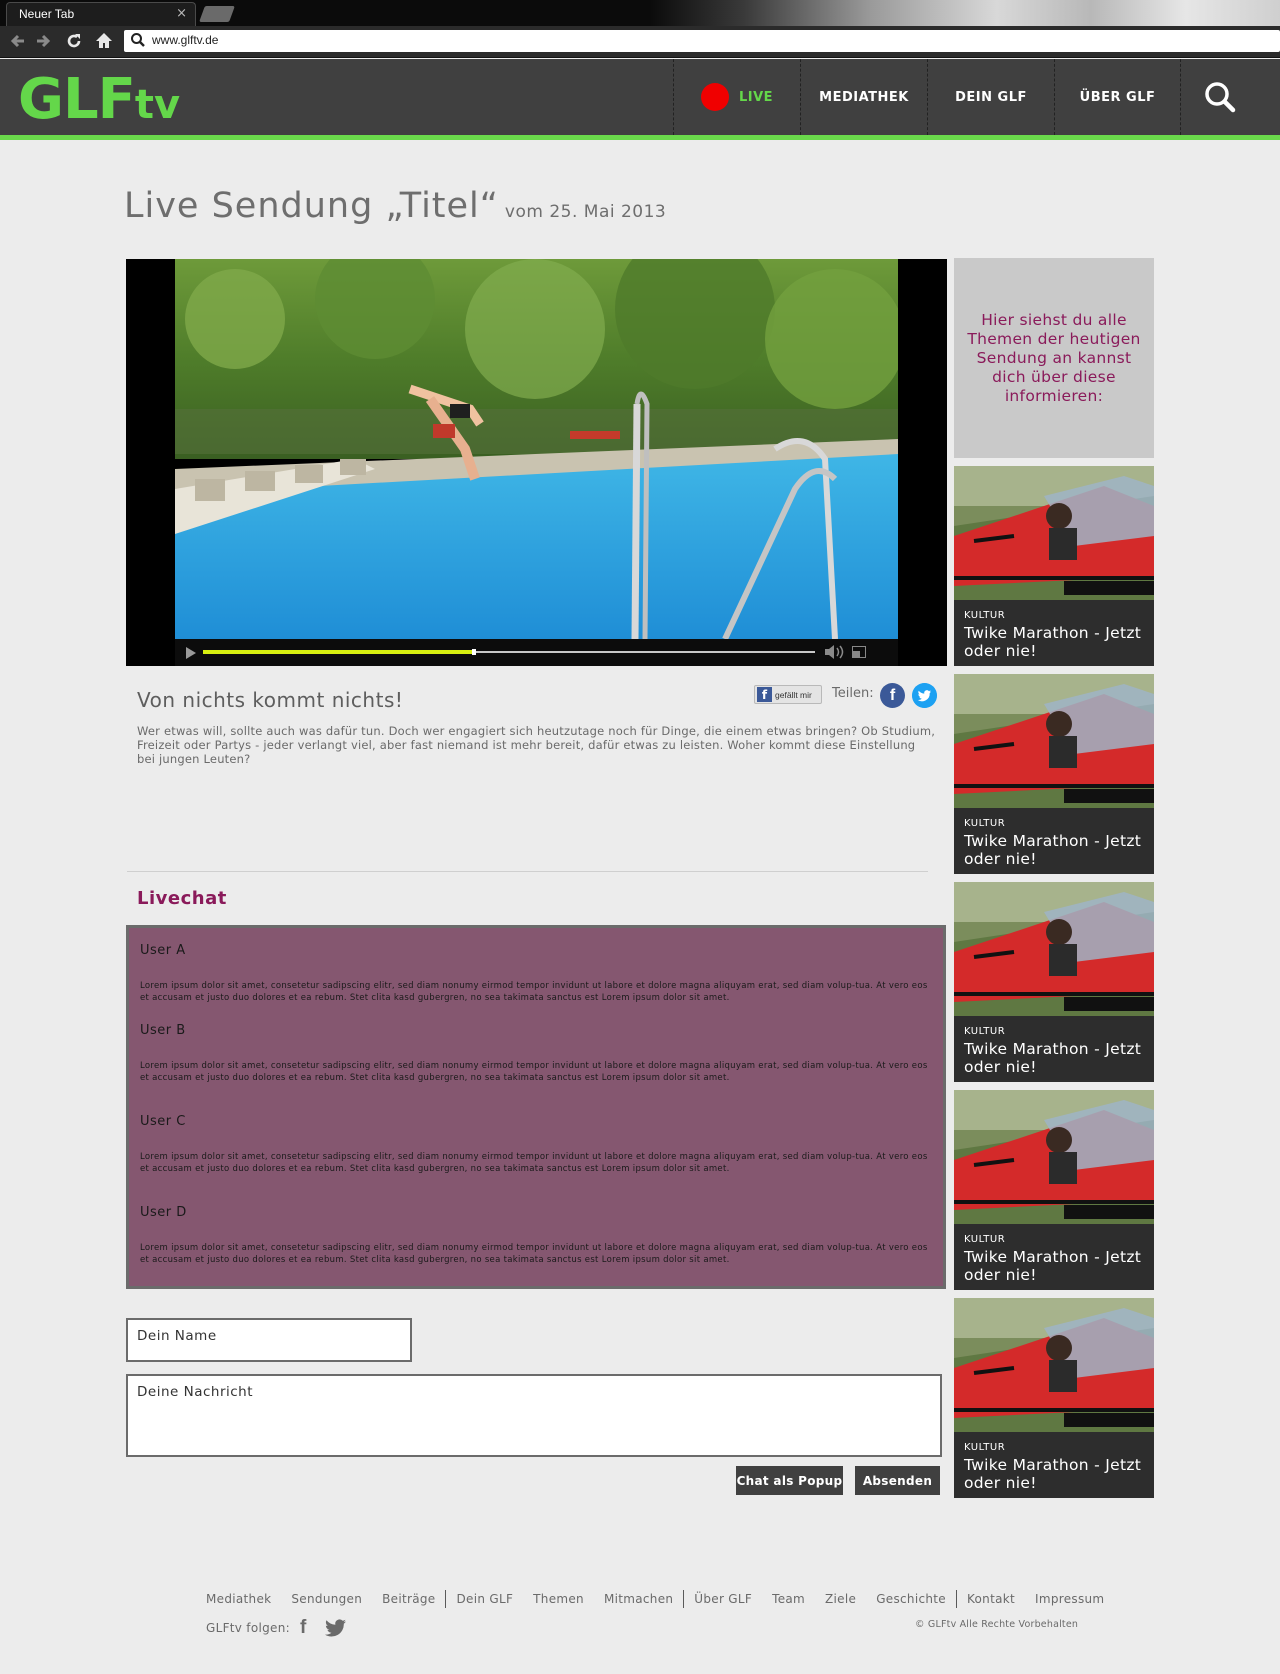 The width and height of the screenshot is (1280, 1674). What do you see at coordinates (326, 1599) in the screenshot?
I see `footer-link-sendungen: Sendungen` at bounding box center [326, 1599].